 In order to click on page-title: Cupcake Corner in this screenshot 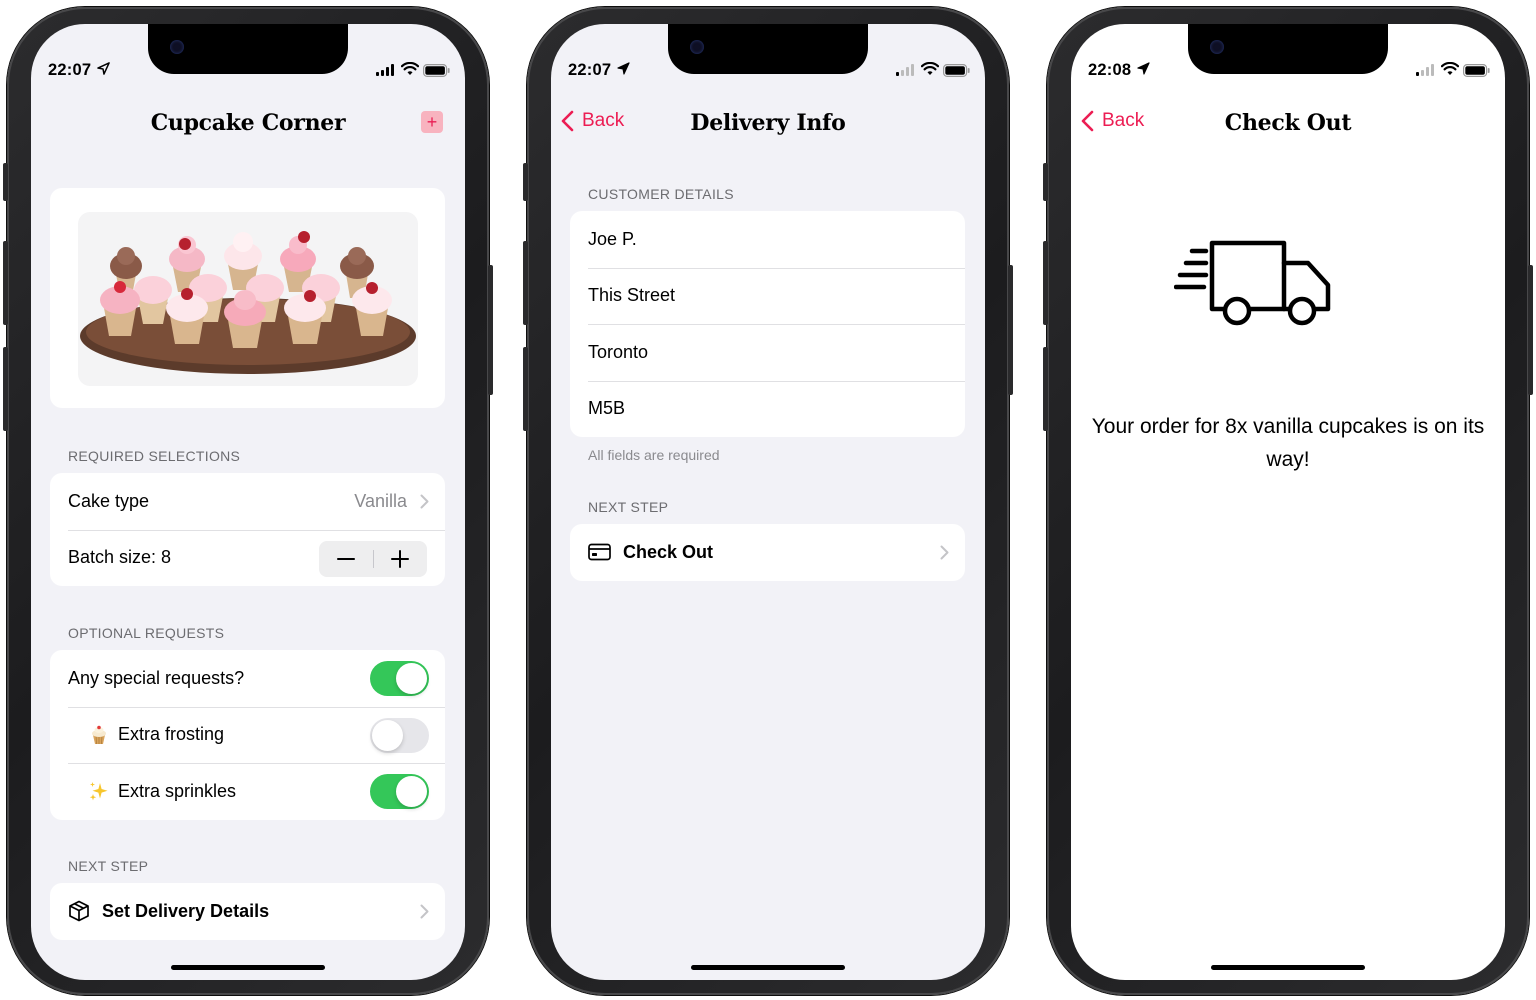, I will do `click(248, 123)`.